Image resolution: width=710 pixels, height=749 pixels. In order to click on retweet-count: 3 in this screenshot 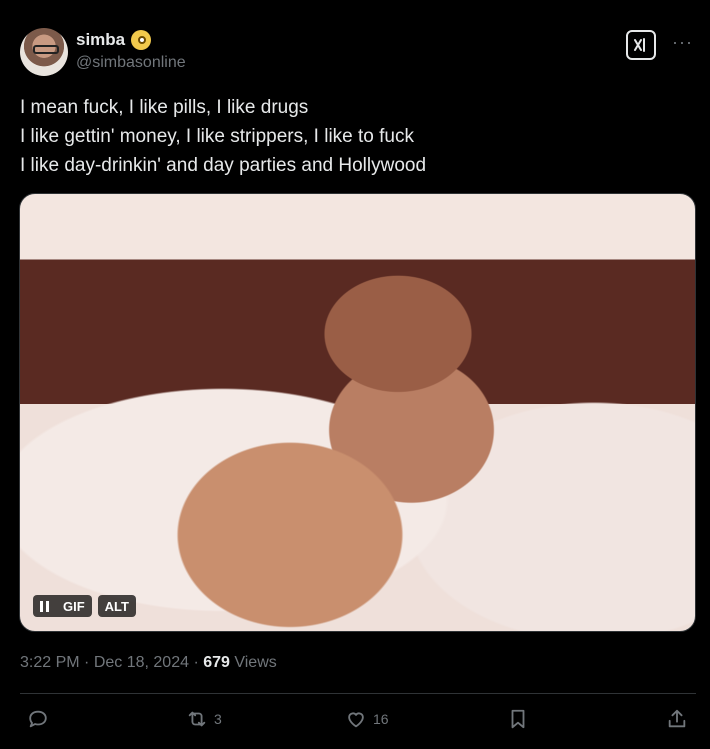, I will do `click(218, 719)`.